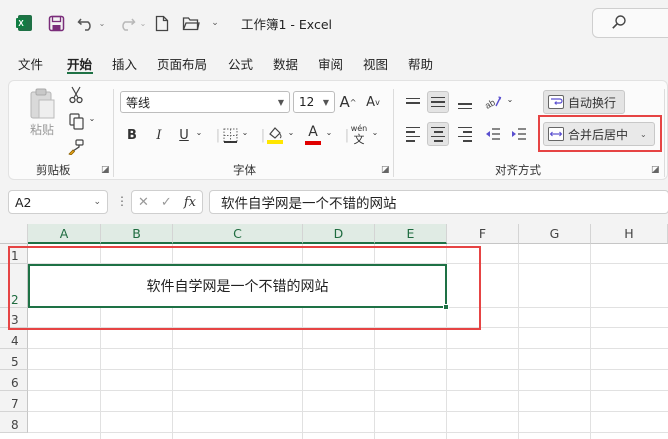 Image resolution: width=668 pixels, height=439 pixels. Describe the element at coordinates (122, 201) in the screenshot. I see `more-options-icon: ⋮` at that location.